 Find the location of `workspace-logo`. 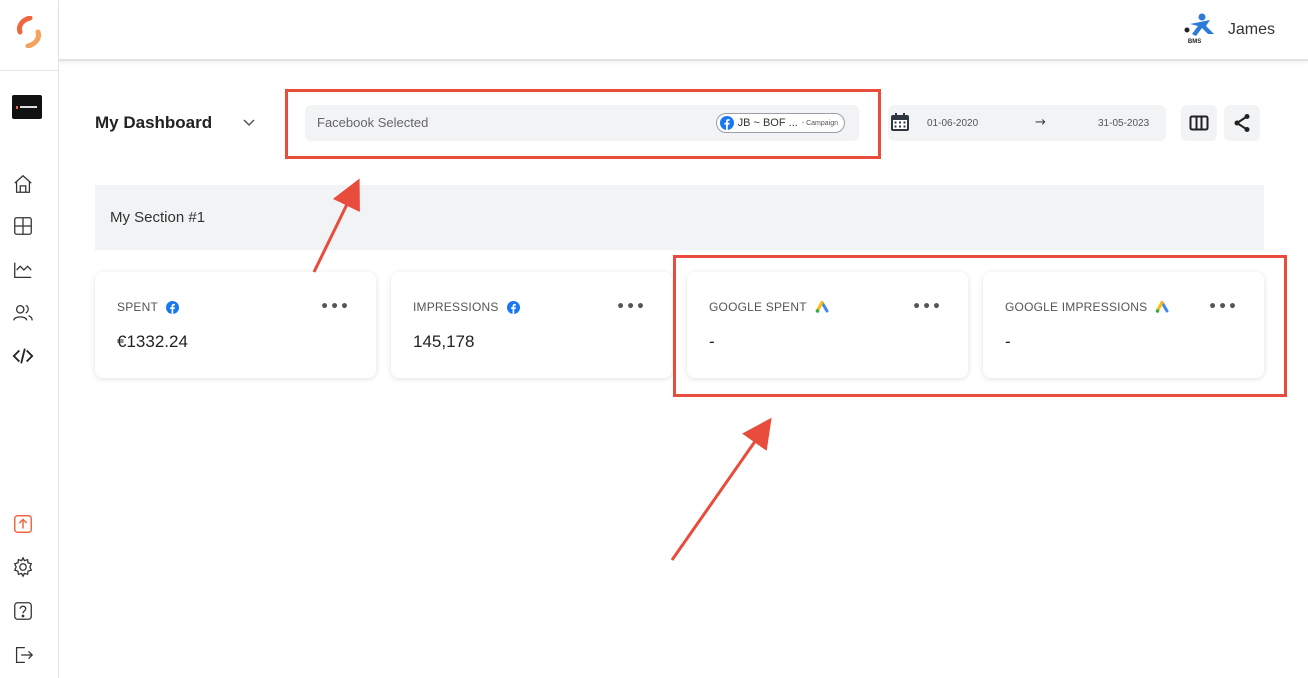

workspace-logo is located at coordinates (27, 107).